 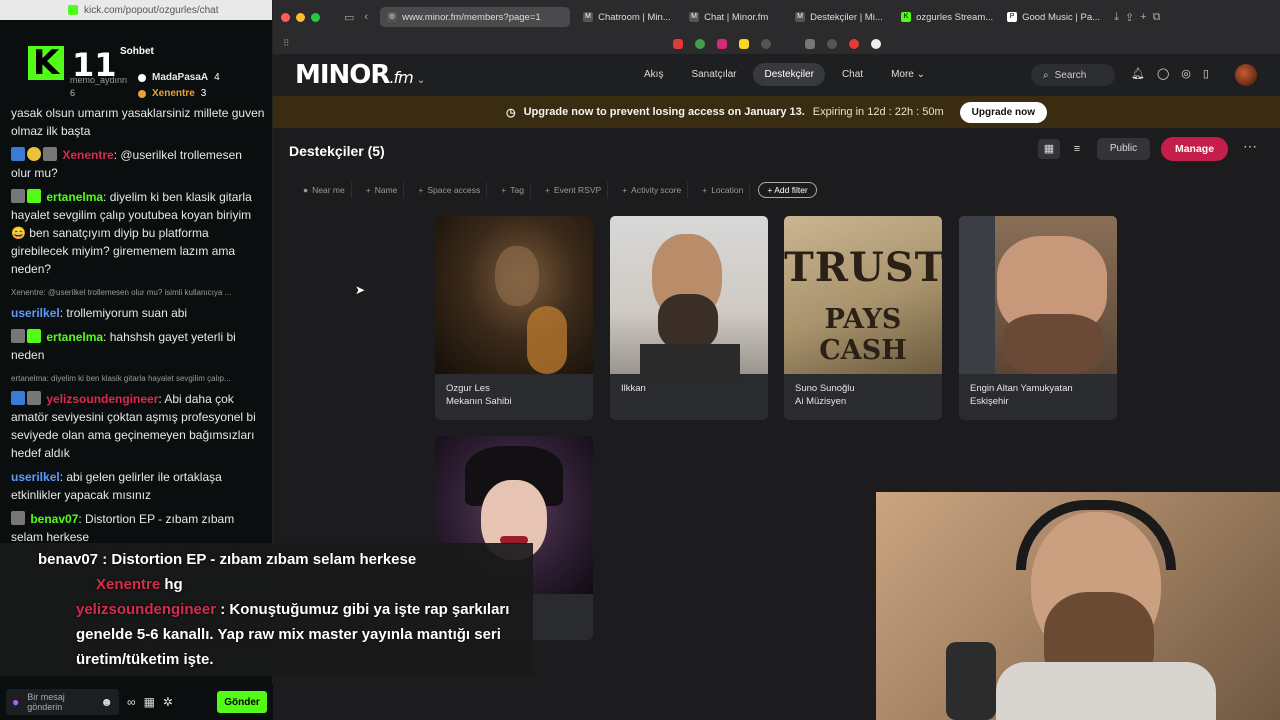 I want to click on new-tab-icon: +, so click(x=1143, y=17).